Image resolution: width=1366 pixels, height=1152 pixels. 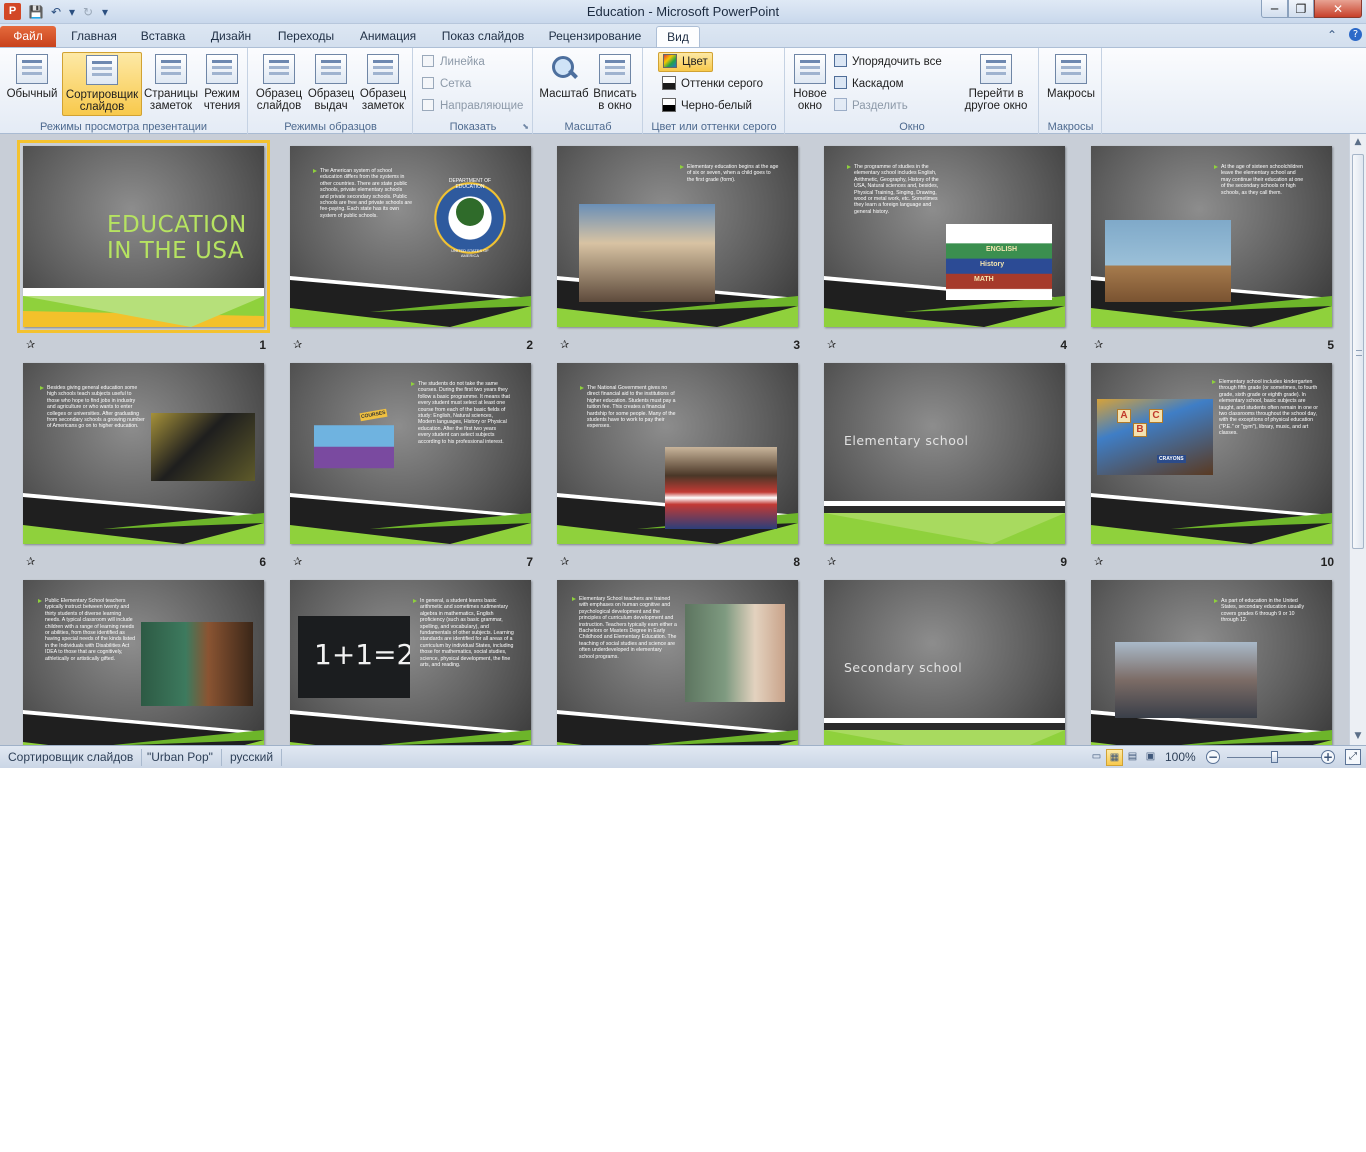 What do you see at coordinates (712, 84) in the screenshot?
I see `grayscale-button: Оттенки серого` at bounding box center [712, 84].